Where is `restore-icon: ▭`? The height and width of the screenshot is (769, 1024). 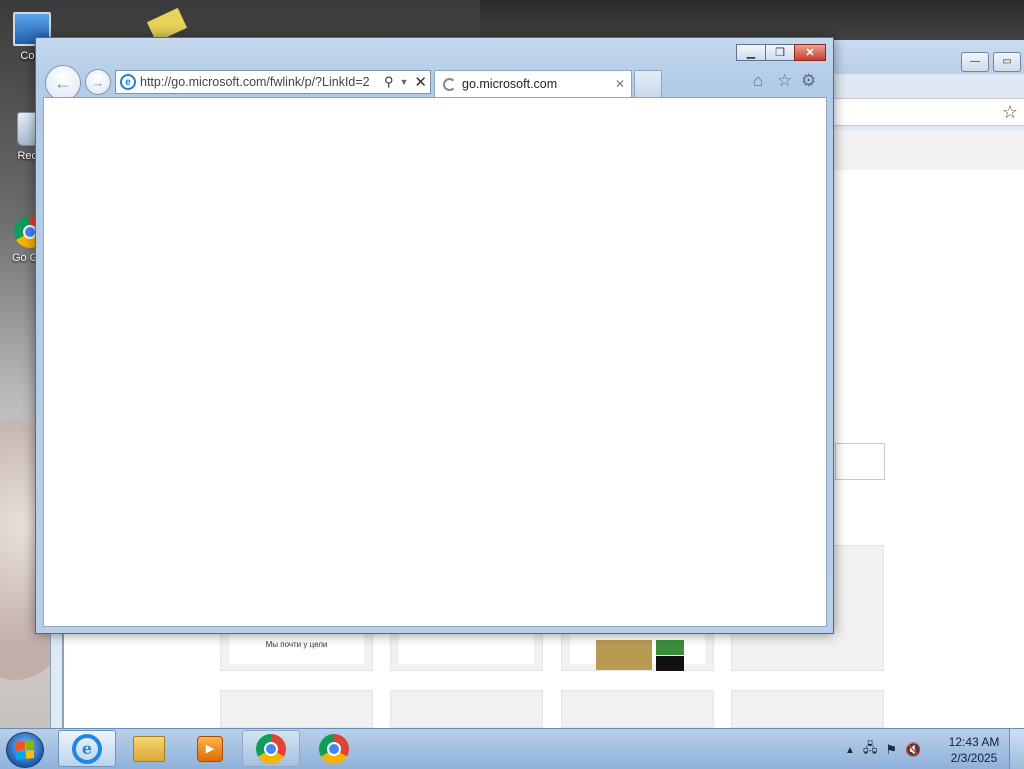 restore-icon: ▭ is located at coordinates (1007, 62).